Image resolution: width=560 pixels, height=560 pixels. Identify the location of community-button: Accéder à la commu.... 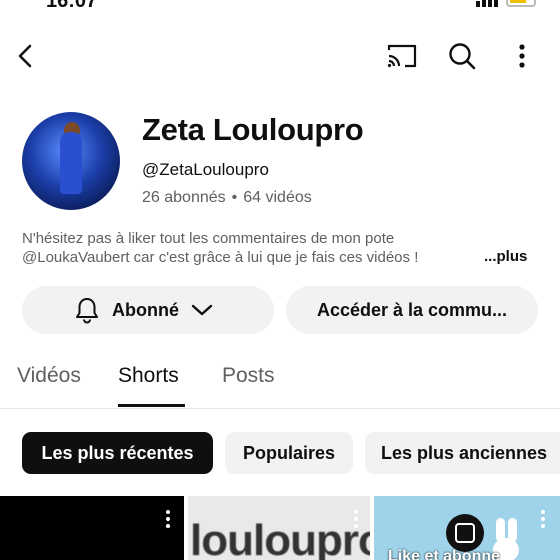
(412, 310).